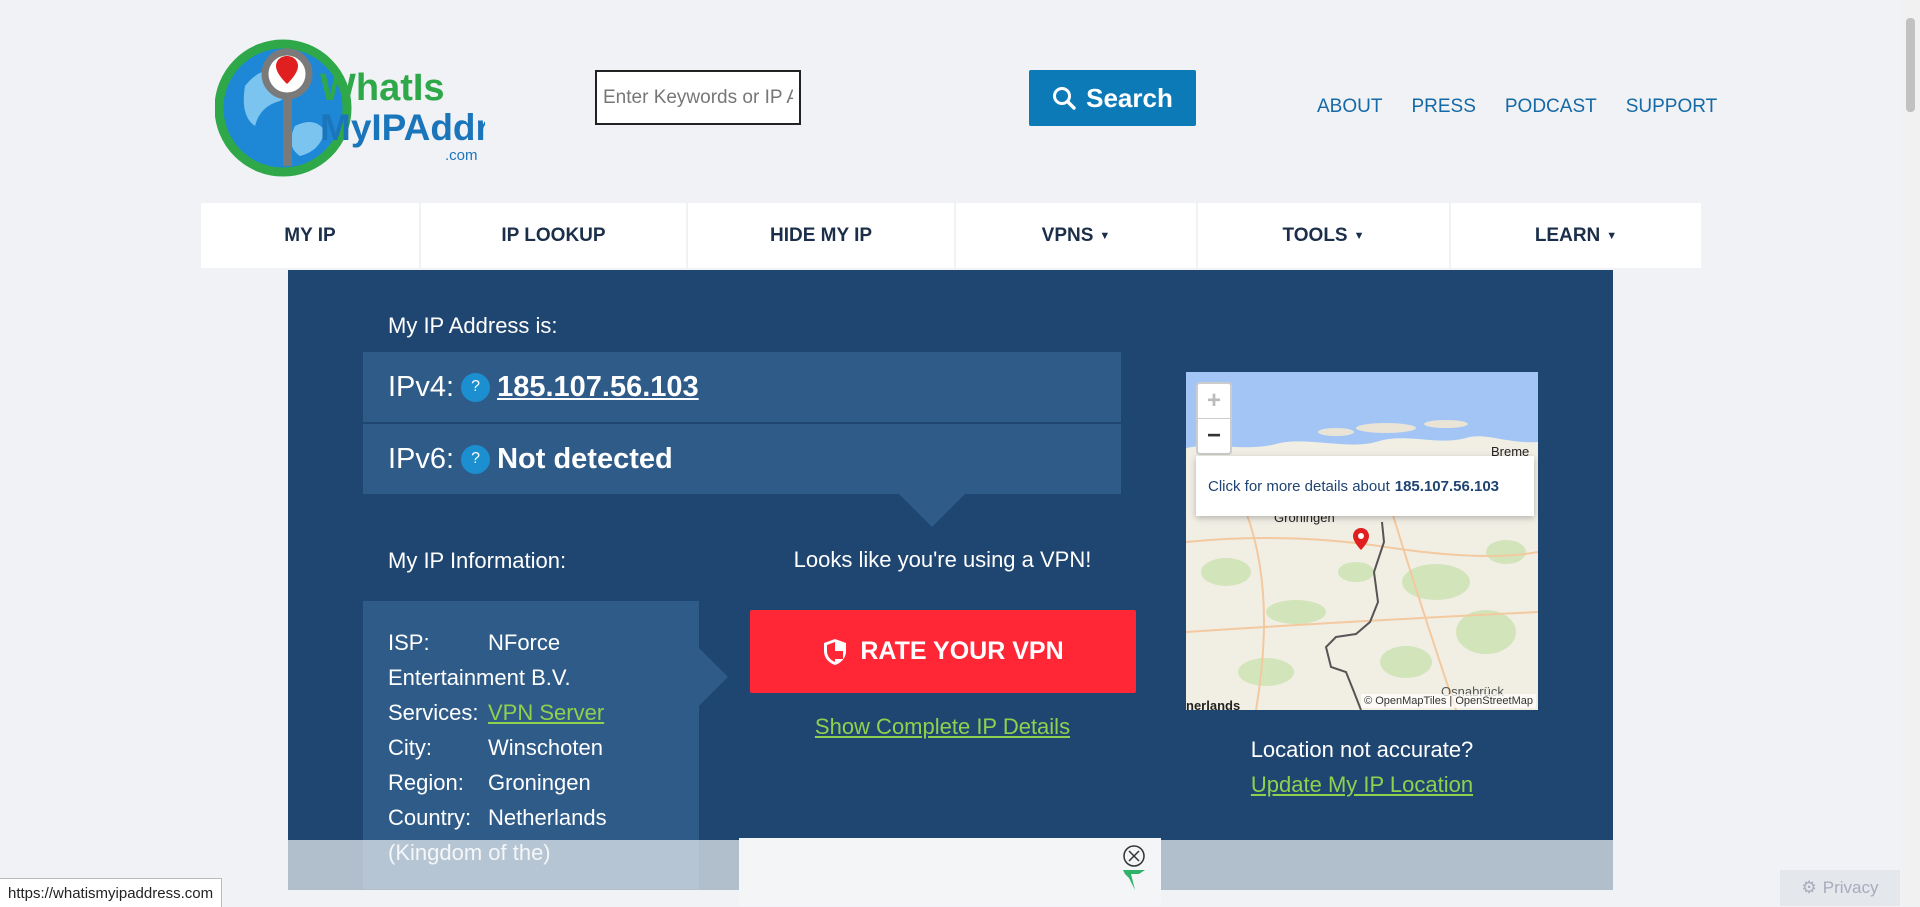  I want to click on gear-icon: ⚙, so click(1809, 887).